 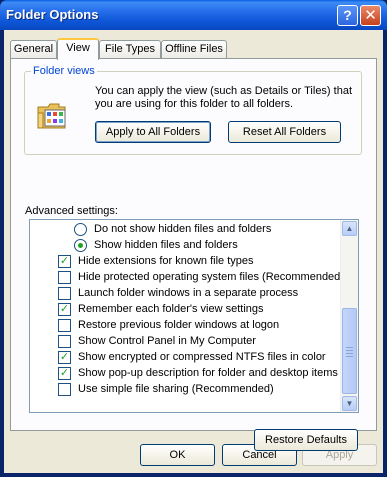 I want to click on tab-offline-files-label: Offline Files, so click(x=194, y=49).